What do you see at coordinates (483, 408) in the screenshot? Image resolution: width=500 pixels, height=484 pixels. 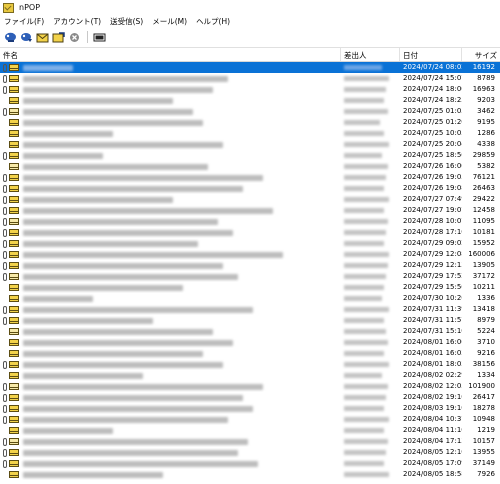 I see `size-cell: 18278` at bounding box center [483, 408].